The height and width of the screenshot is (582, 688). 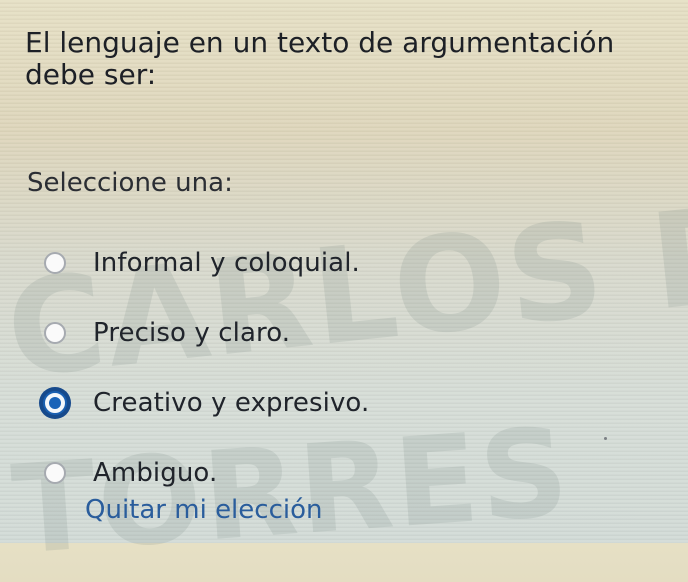 I want to click on answer-option: Informal y coloquial., so click(x=350, y=263).